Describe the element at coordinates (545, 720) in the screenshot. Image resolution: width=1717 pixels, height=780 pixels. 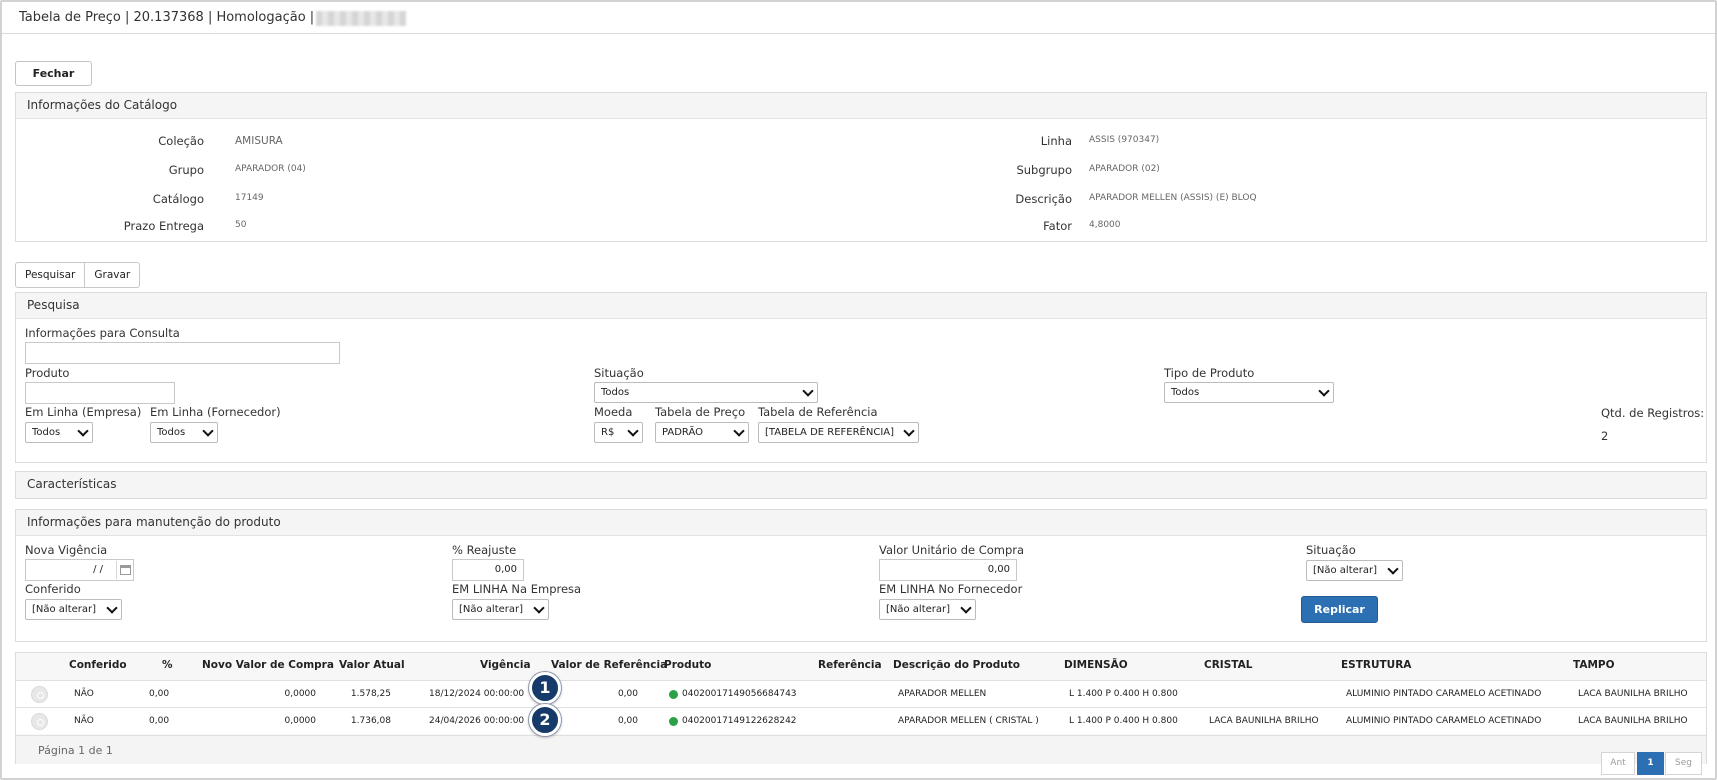
I see `annotation-badge-2: 2` at that location.